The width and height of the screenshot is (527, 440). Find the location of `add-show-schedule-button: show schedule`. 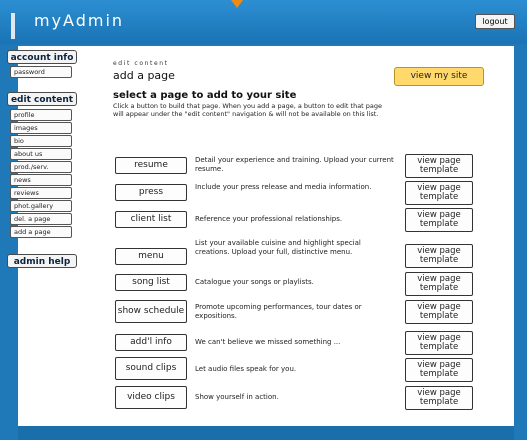

add-show-schedule-button: show schedule is located at coordinates (151, 311).